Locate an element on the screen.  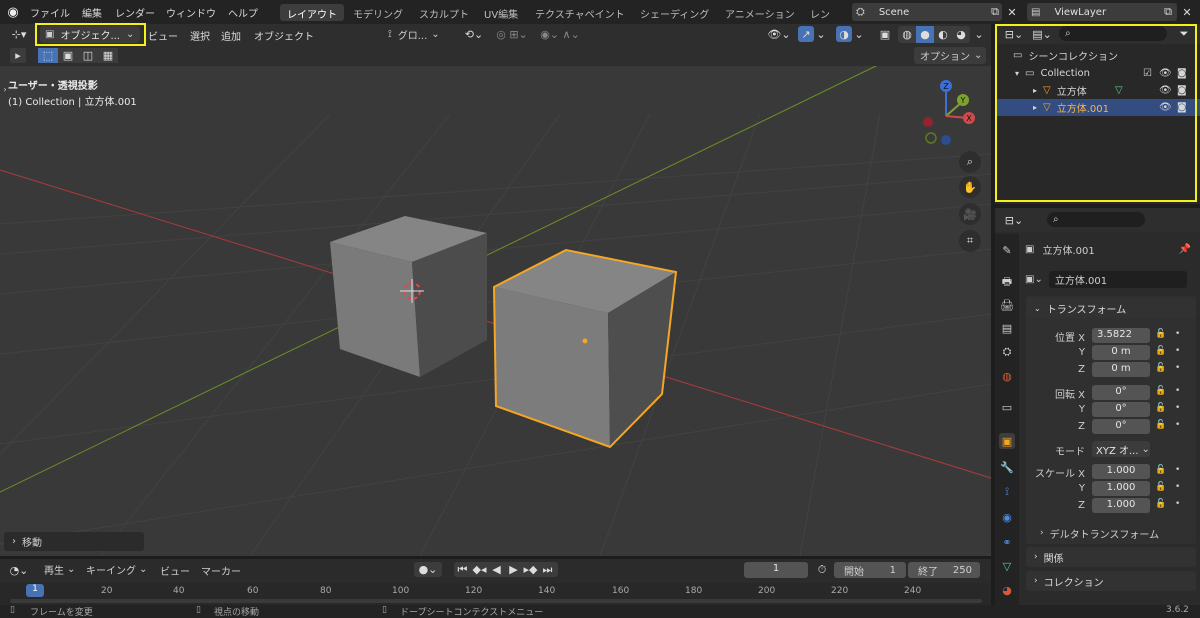
mesh-data-icon: ▽ is located at coordinates (1119, 90).